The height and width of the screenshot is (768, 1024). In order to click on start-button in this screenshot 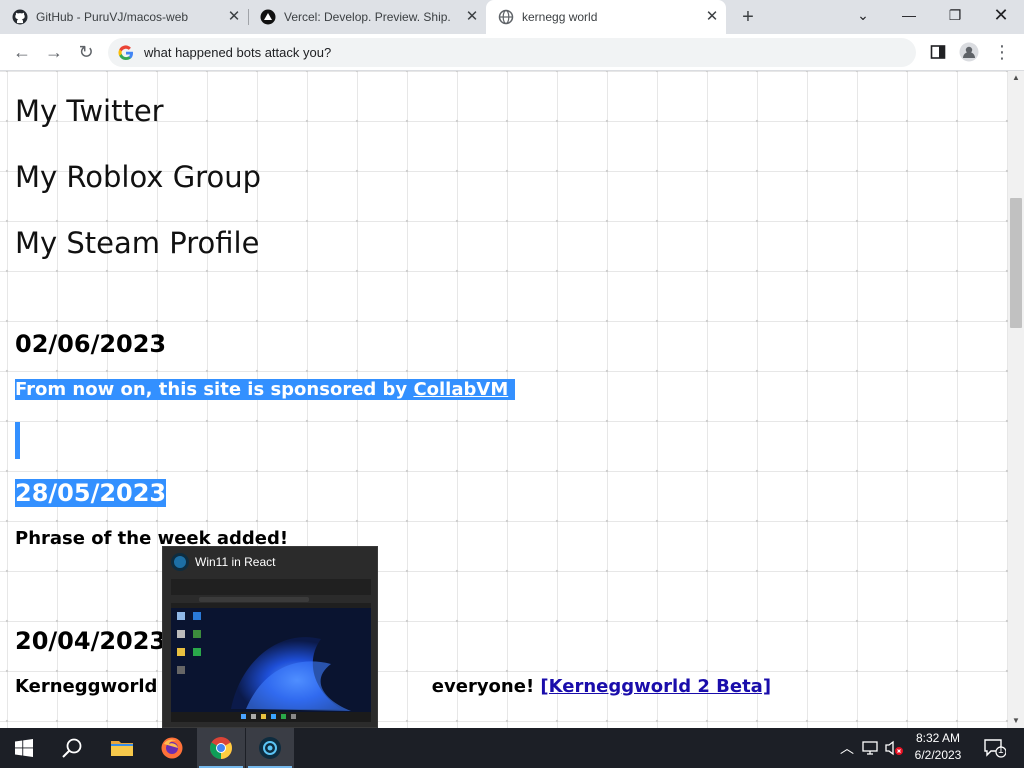, I will do `click(24, 748)`.